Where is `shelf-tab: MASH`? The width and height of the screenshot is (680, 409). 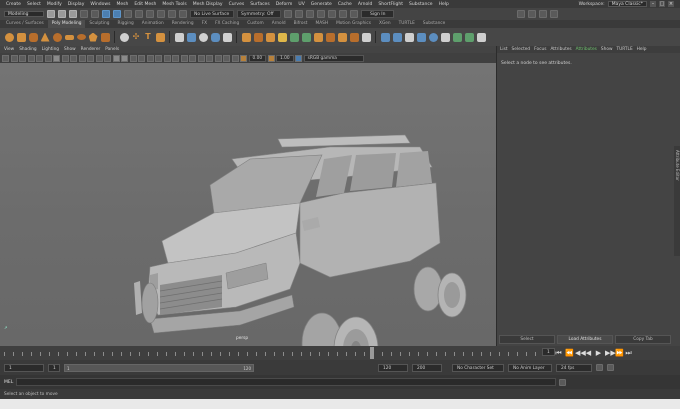 shelf-tab: MASH is located at coordinates (321, 24).